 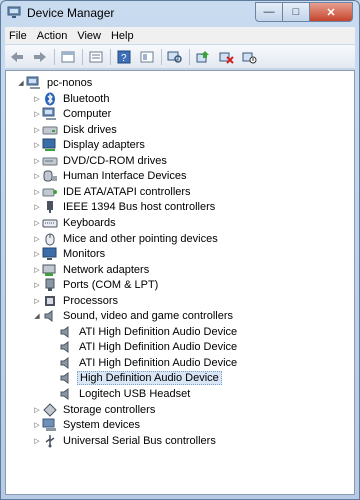 I want to click on tree-category-label: Monitors, so click(x=84, y=253).